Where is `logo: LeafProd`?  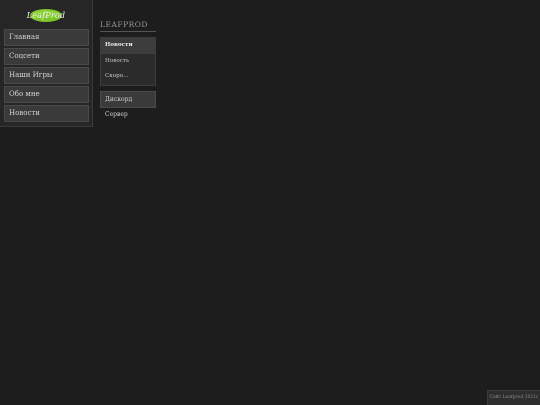
logo: LeafProd is located at coordinates (46, 15).